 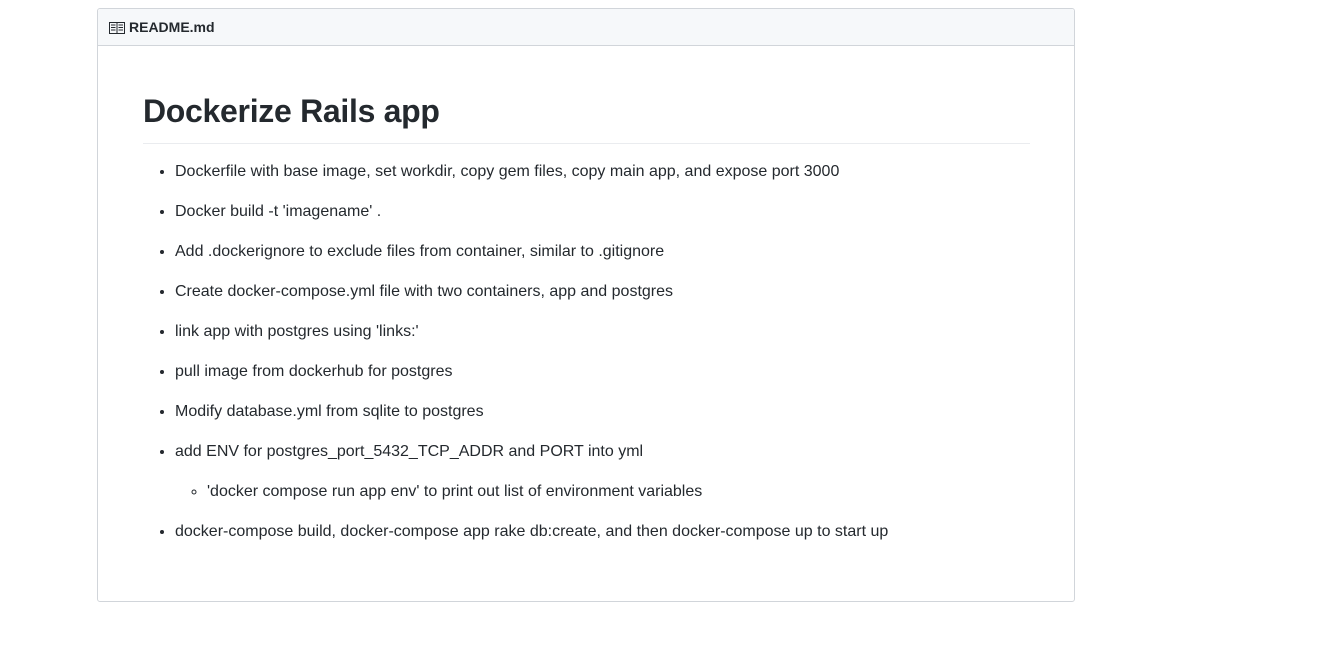 What do you see at coordinates (602, 372) in the screenshot?
I see `list-item: pull image from dockerhub for postgres` at bounding box center [602, 372].